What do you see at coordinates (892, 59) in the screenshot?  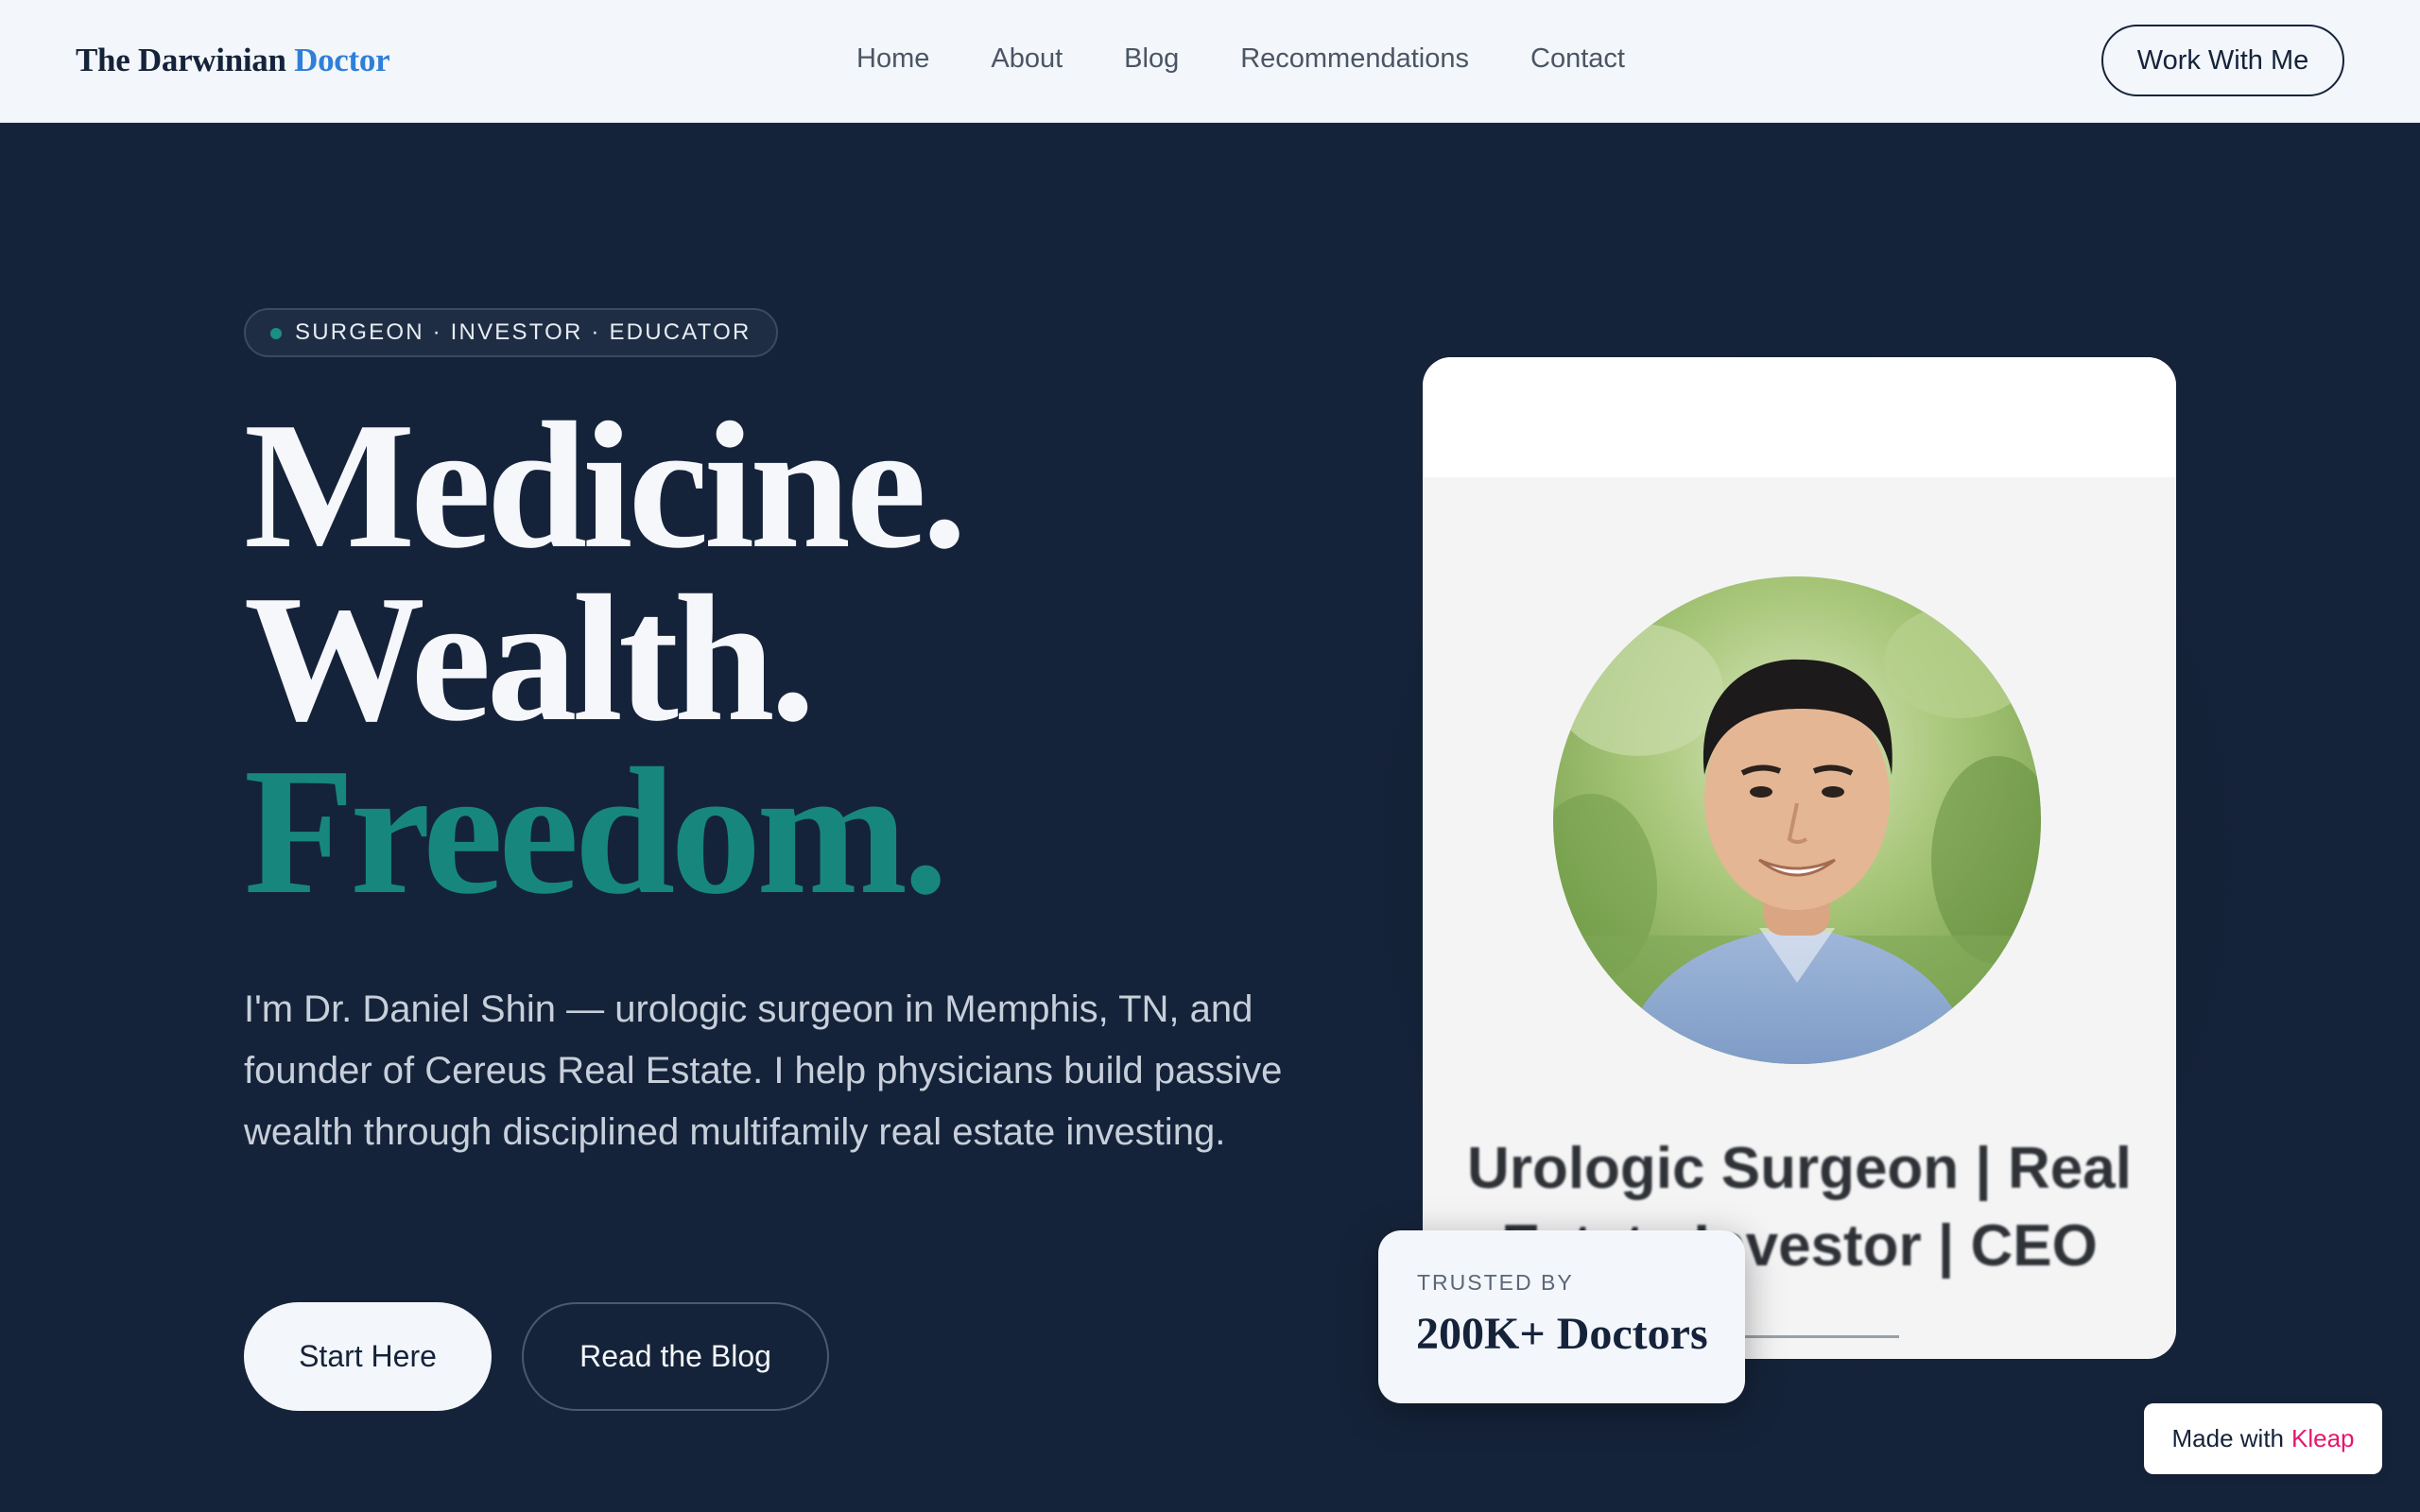 I see `nav-home-link: Home` at bounding box center [892, 59].